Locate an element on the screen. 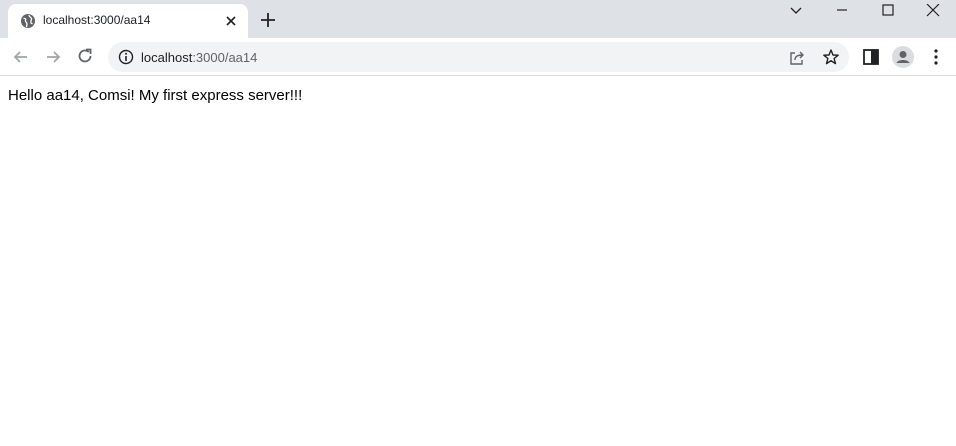 Image resolution: width=956 pixels, height=446 pixels. close-window-button is located at coordinates (933, 11).